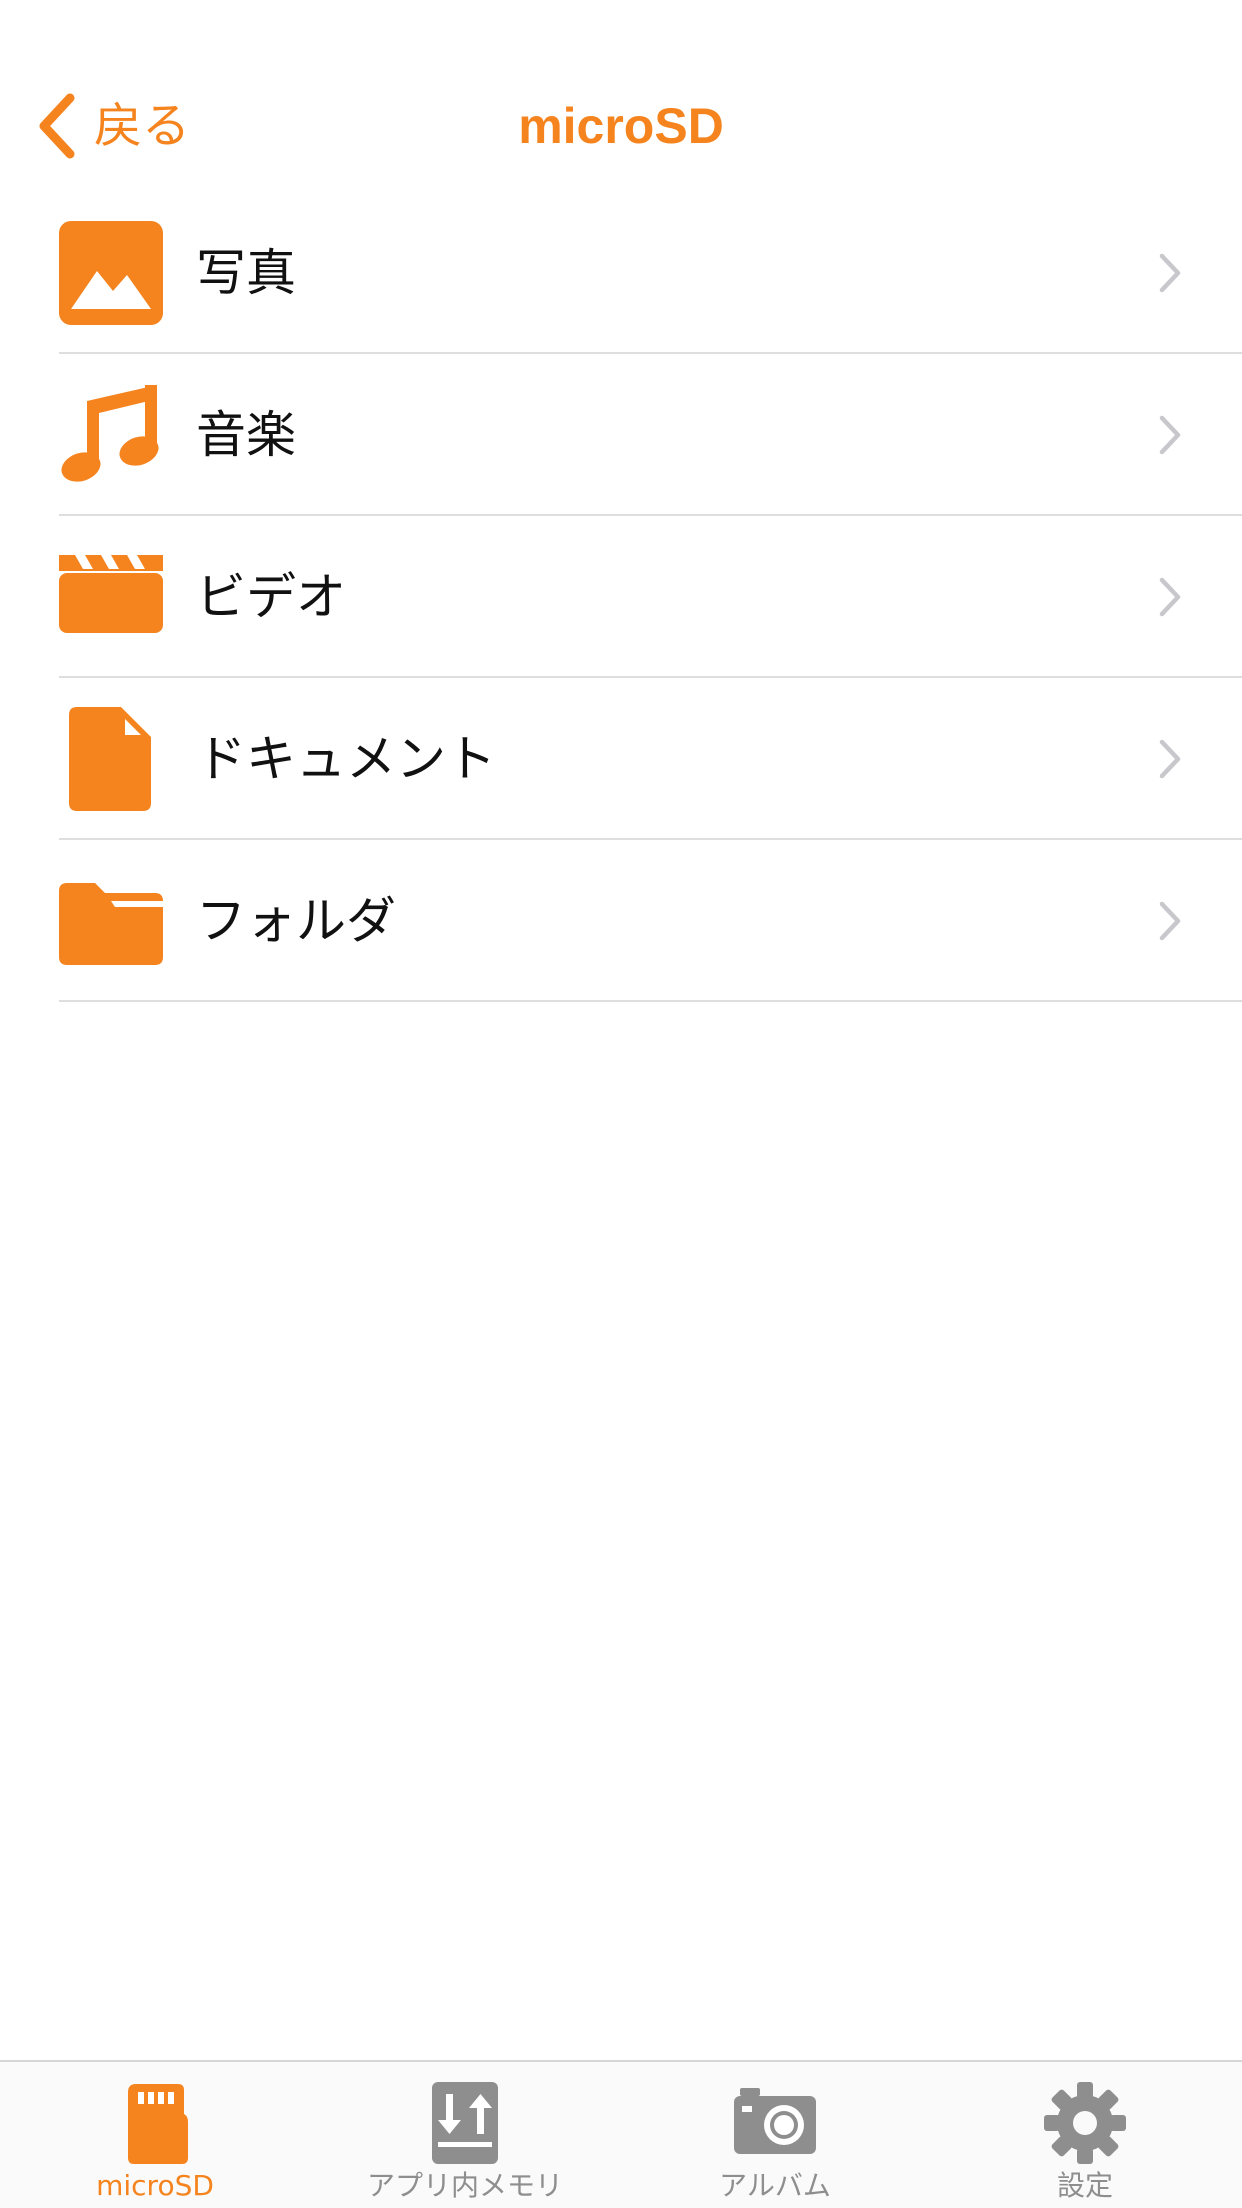 The height and width of the screenshot is (2208, 1242). I want to click on tab-app-memory: アプリ内メモリ, so click(465, 2135).